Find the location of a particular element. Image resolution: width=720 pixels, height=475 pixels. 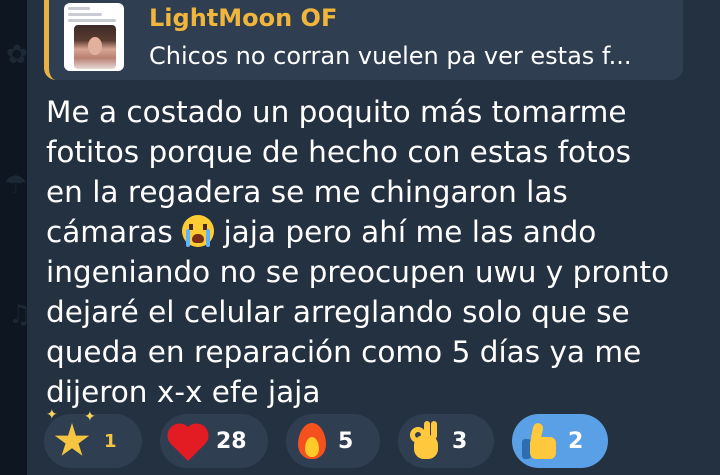

reply-thumbnail is located at coordinates (94, 37).